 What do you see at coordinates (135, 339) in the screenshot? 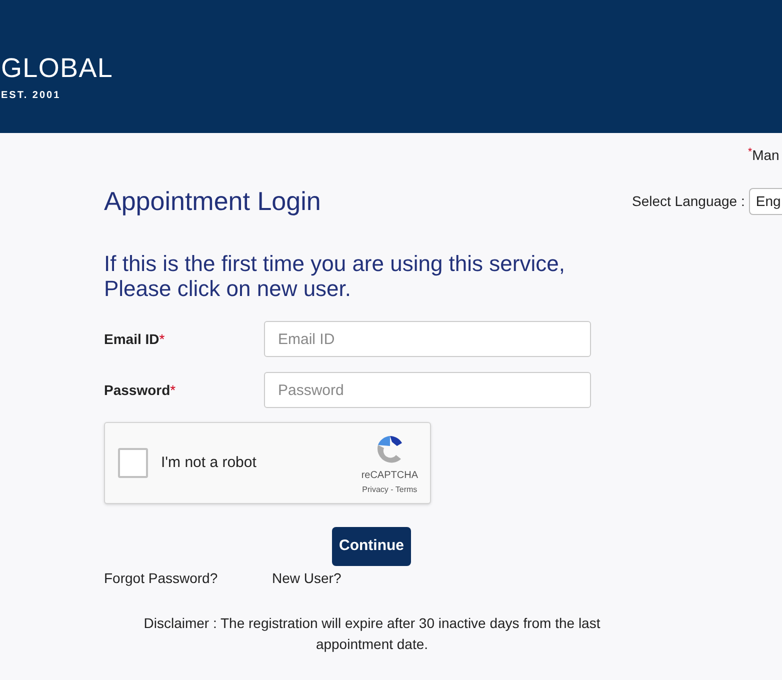
I see `field-label: Email ID*` at bounding box center [135, 339].